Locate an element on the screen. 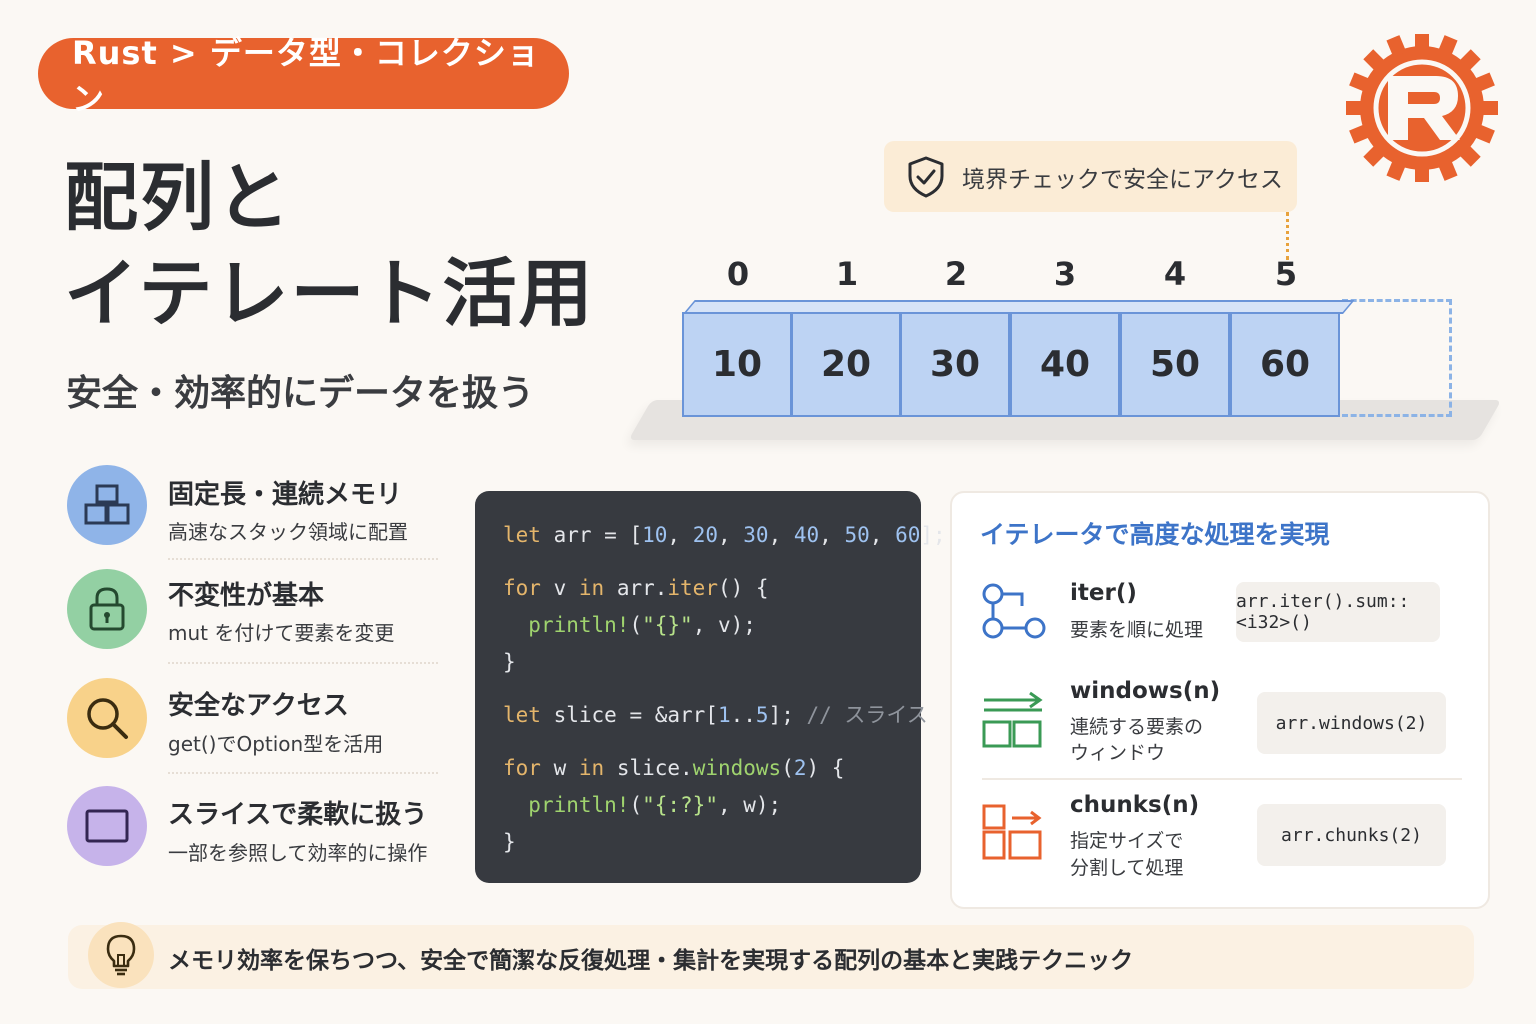 This screenshot has height=1024, width=1536. out-of-bounds-slot is located at coordinates (1397, 358).